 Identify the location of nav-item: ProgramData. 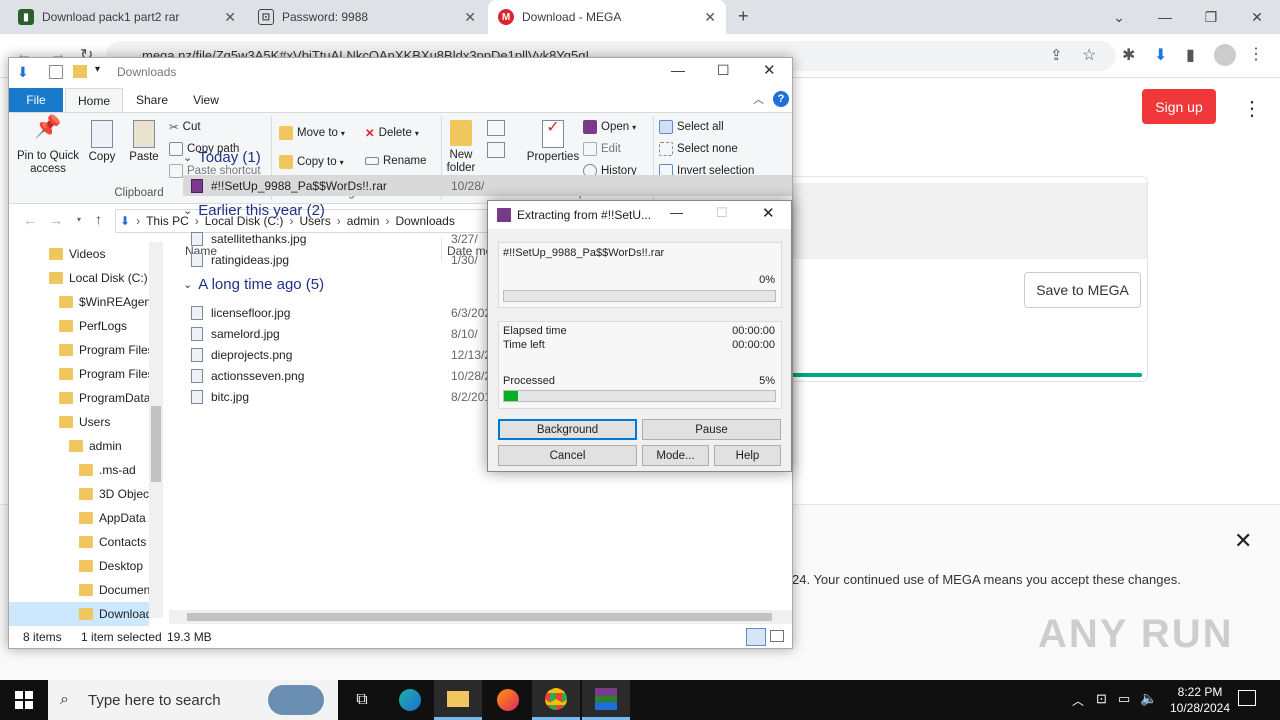
(79, 398).